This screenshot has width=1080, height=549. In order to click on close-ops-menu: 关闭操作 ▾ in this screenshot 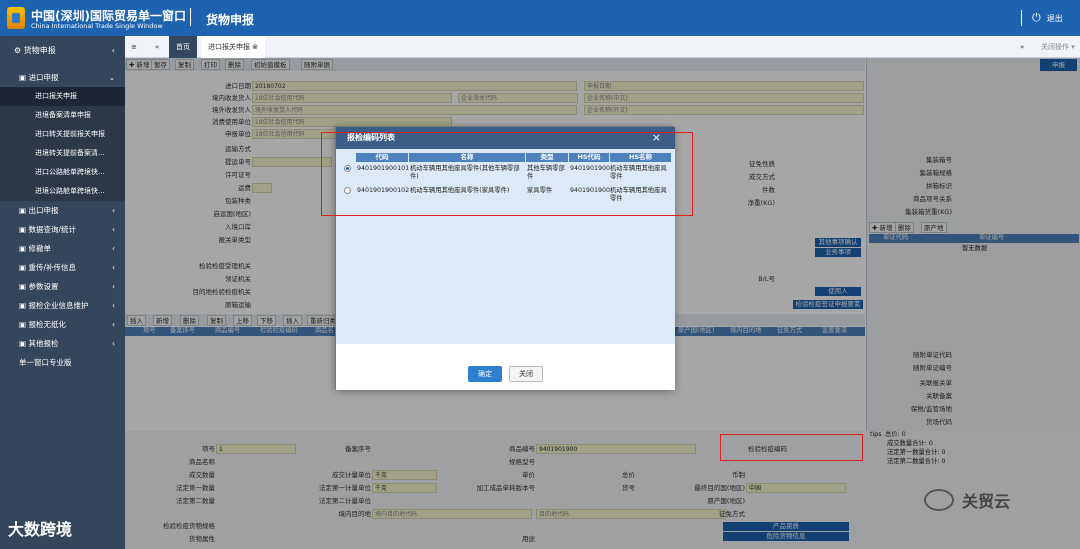, I will do `click(1058, 47)`.